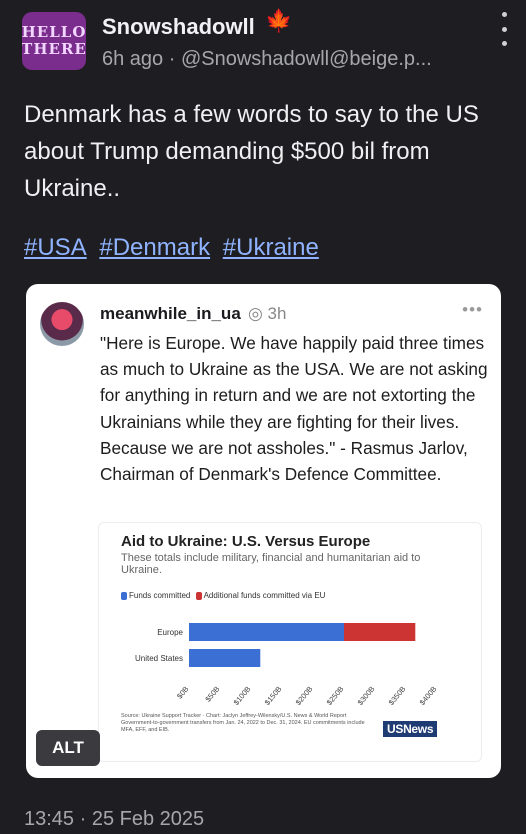 Image resolution: width=526 pixels, height=834 pixels. What do you see at coordinates (304, 696) in the screenshot?
I see `x-tick-label: $200B` at bounding box center [304, 696].